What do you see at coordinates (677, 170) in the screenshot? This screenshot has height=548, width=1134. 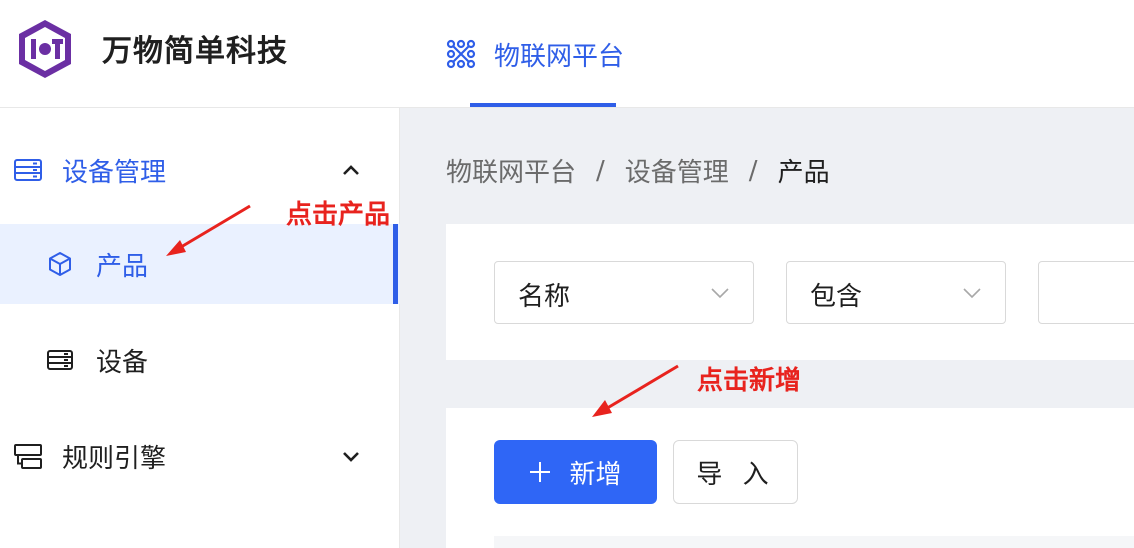 I see `breadcrumb-item: 设备管理` at bounding box center [677, 170].